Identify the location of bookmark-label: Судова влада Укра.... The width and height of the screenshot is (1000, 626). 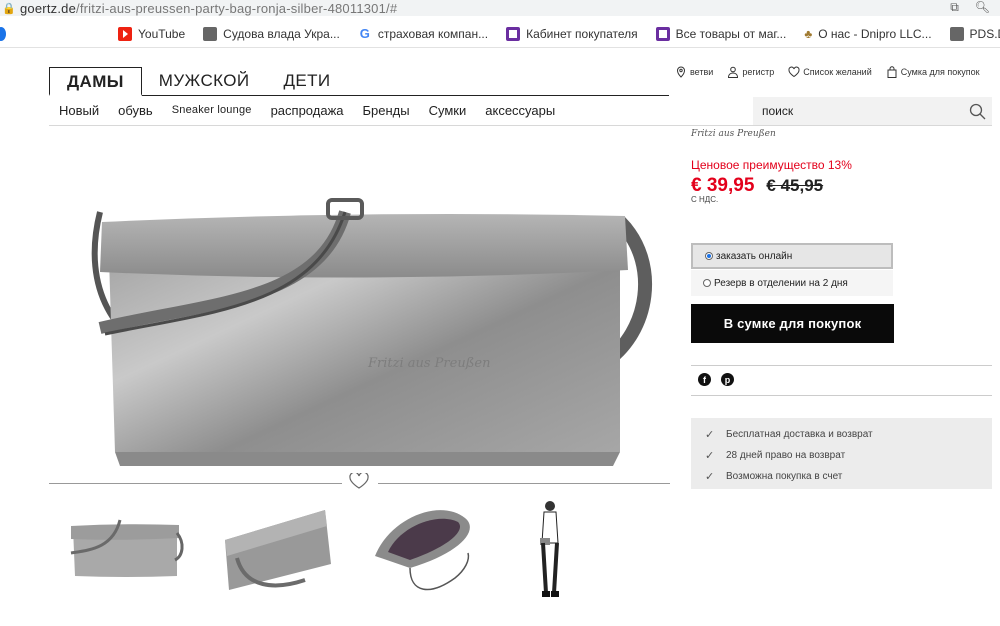
(281, 33).